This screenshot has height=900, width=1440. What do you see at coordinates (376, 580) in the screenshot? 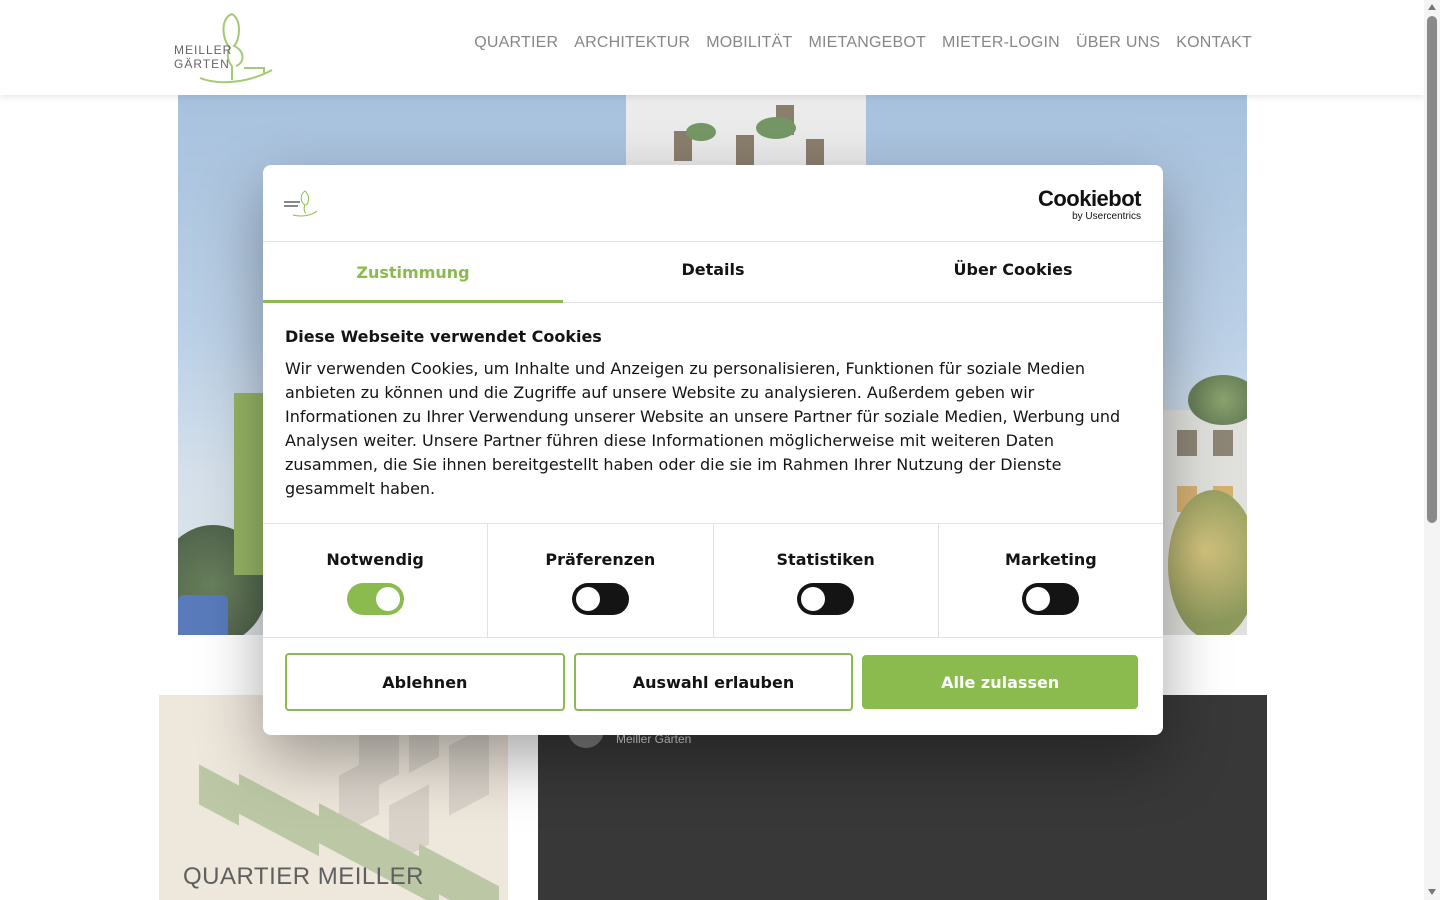
I see `toggle-group-notwendig: Notwendig` at bounding box center [376, 580].